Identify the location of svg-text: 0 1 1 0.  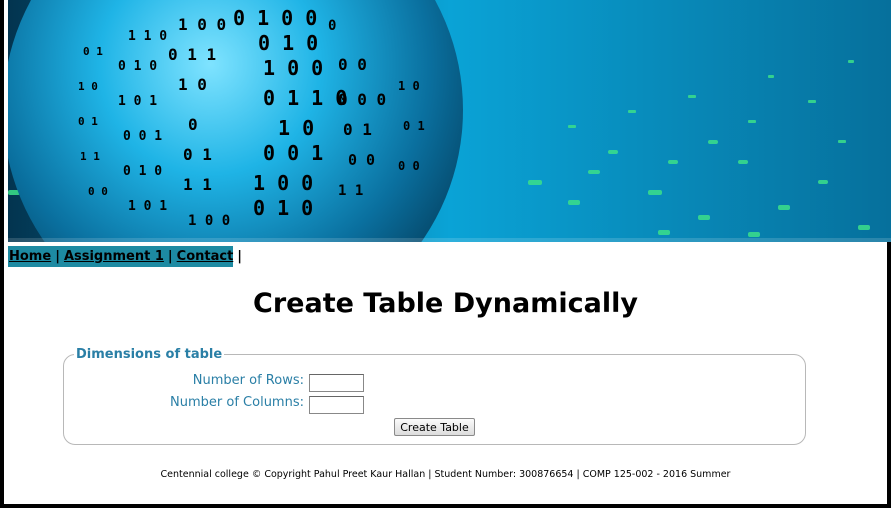
(305, 98).